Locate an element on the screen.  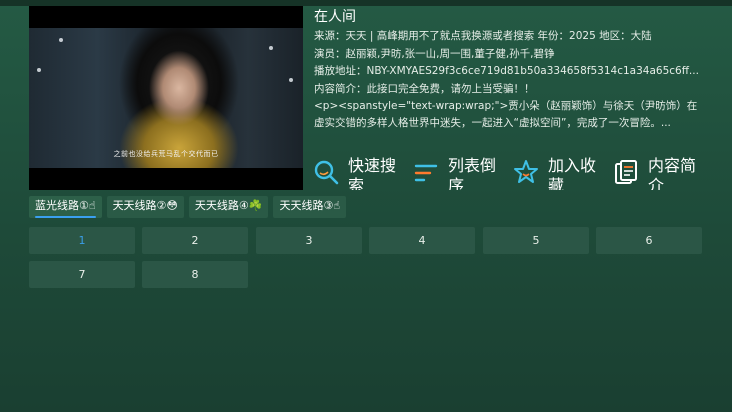
content-intro-button: 内容简介 is located at coordinates (660, 173).